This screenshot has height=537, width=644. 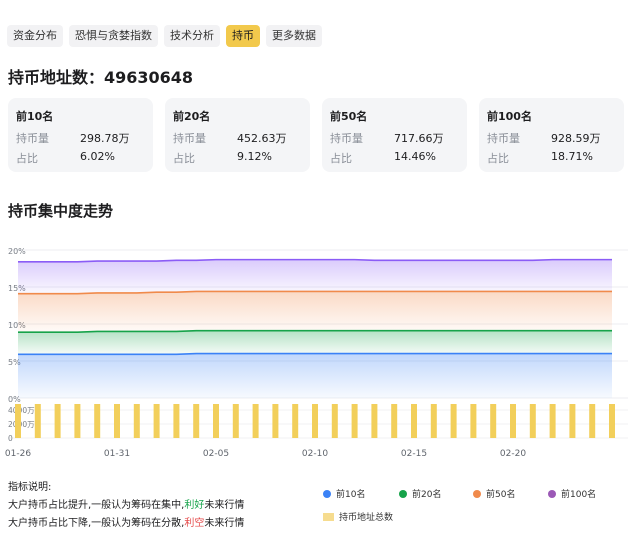 What do you see at coordinates (61, 211) in the screenshot?
I see `concentration-trend-title: 持币集中度走势` at bounding box center [61, 211].